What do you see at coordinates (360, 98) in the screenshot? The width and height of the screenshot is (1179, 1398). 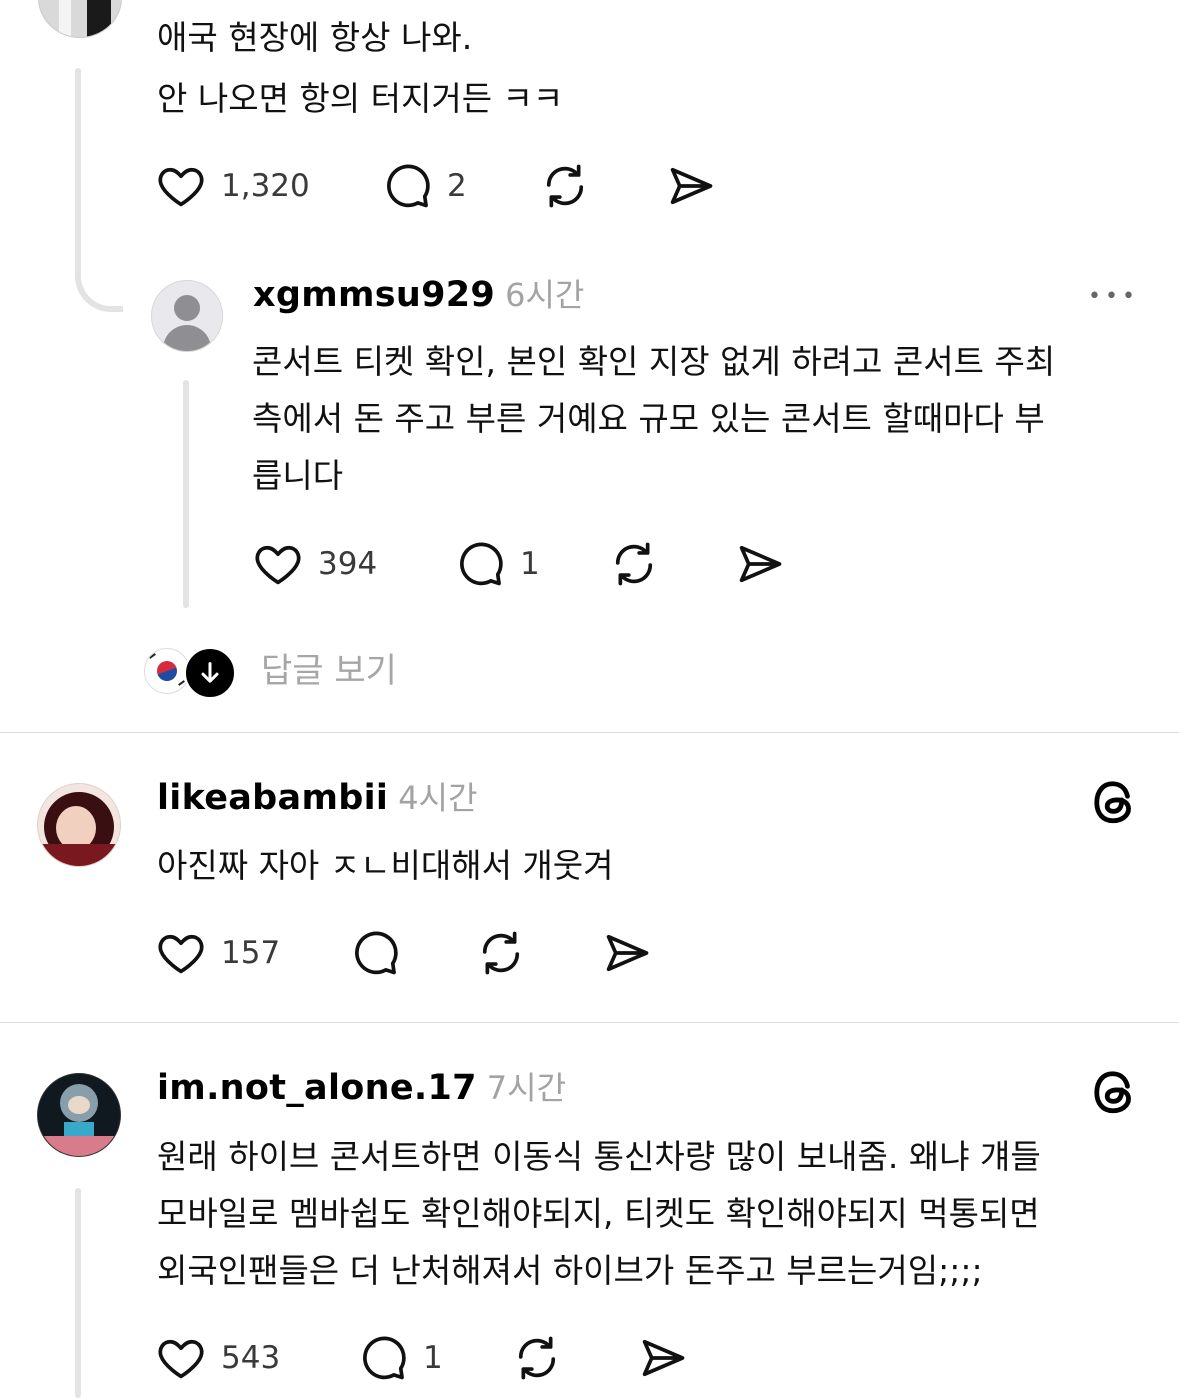 I see `post-text-line: 안 나오면 항의 터지거든 ㅋㅋ` at bounding box center [360, 98].